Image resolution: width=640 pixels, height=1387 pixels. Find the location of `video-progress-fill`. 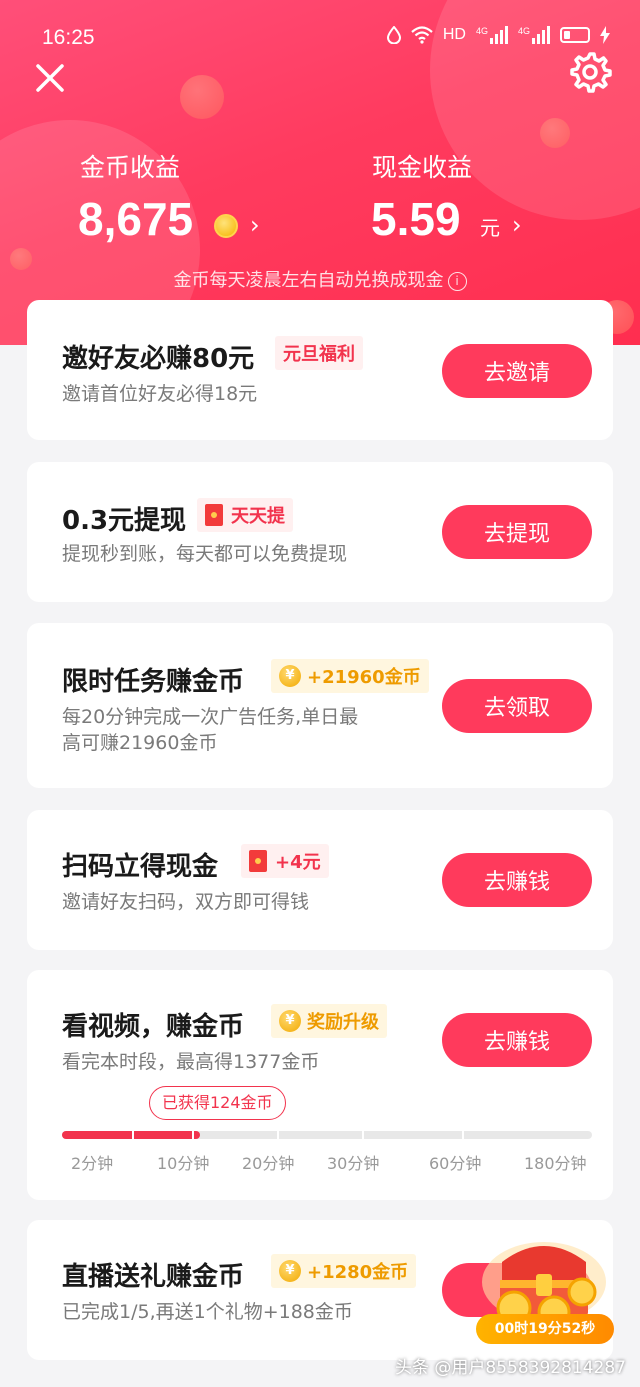

video-progress-fill is located at coordinates (131, 1135).